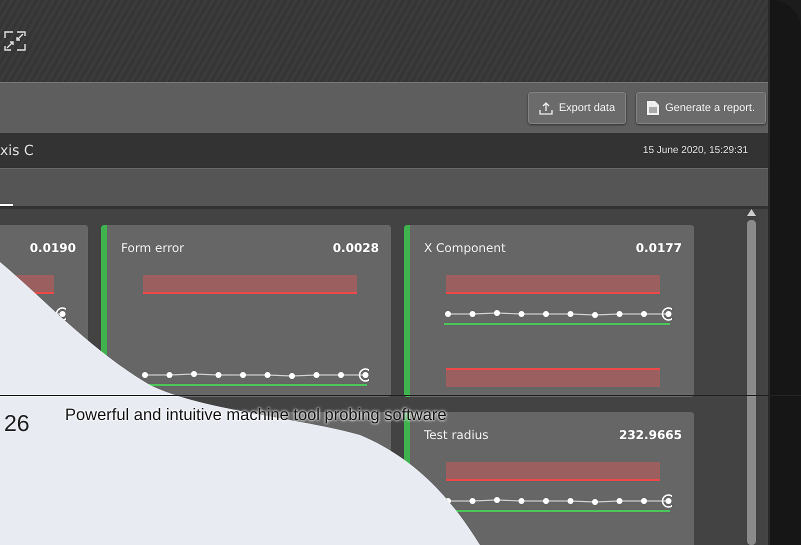 This screenshot has width=801, height=545. What do you see at coordinates (695, 150) in the screenshot?
I see `timestamp: 15 June 2020, 15:29:31` at bounding box center [695, 150].